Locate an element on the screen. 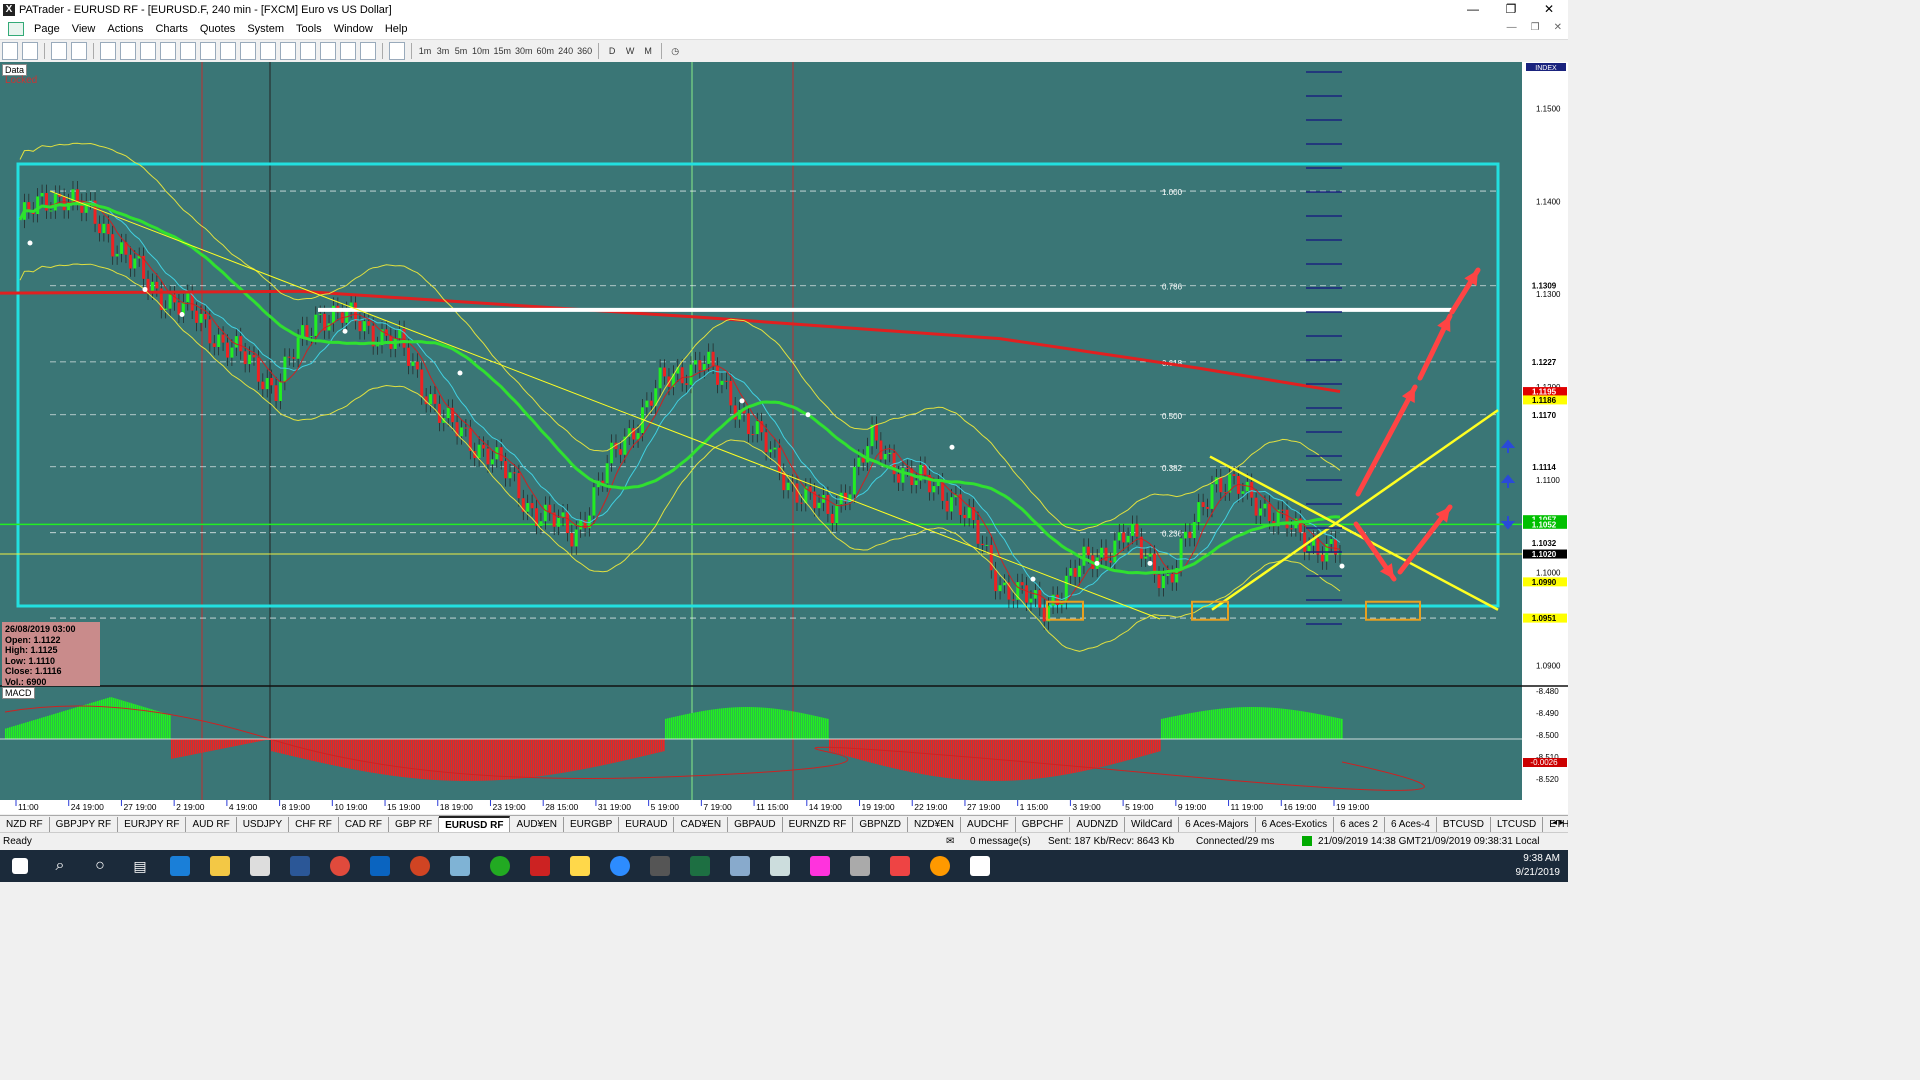 The width and height of the screenshot is (1920, 1080). patrader-icon is located at coordinates (260, 866).